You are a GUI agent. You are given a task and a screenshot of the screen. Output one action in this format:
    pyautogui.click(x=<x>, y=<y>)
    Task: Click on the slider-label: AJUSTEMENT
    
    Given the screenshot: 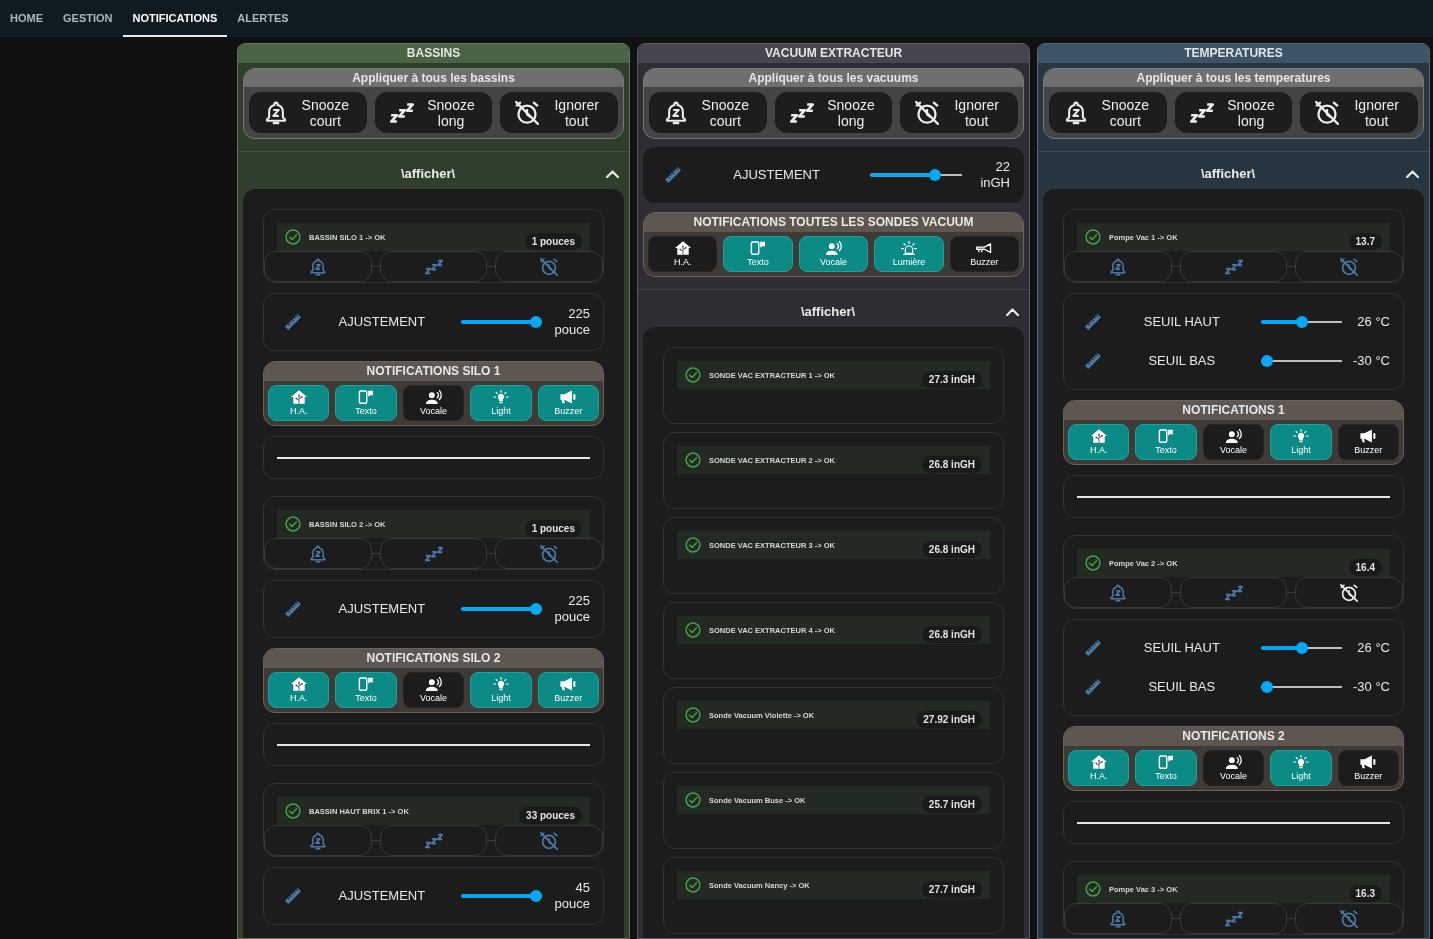 What is the action you would take?
    pyautogui.click(x=382, y=322)
    